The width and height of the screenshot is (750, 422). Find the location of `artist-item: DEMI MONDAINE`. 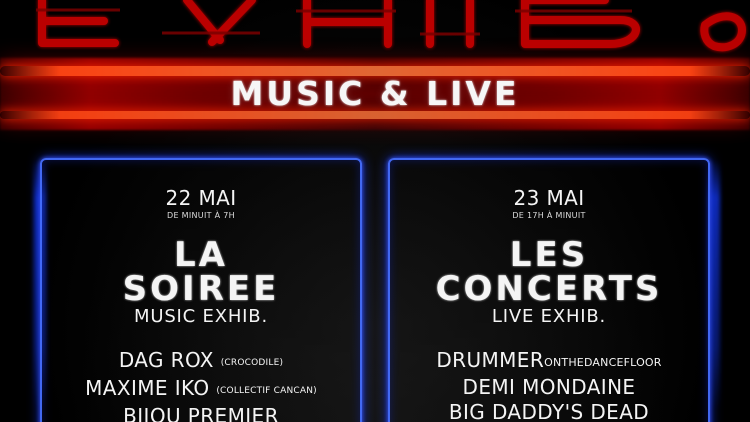

artist-item: DEMI MONDAINE is located at coordinates (549, 387).